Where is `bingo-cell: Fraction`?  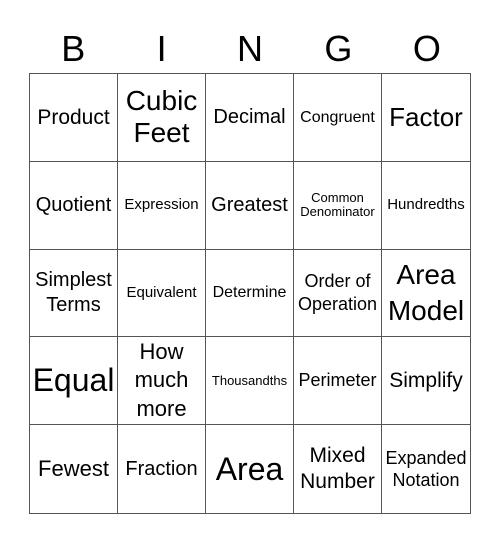 bingo-cell: Fraction is located at coordinates (162, 469).